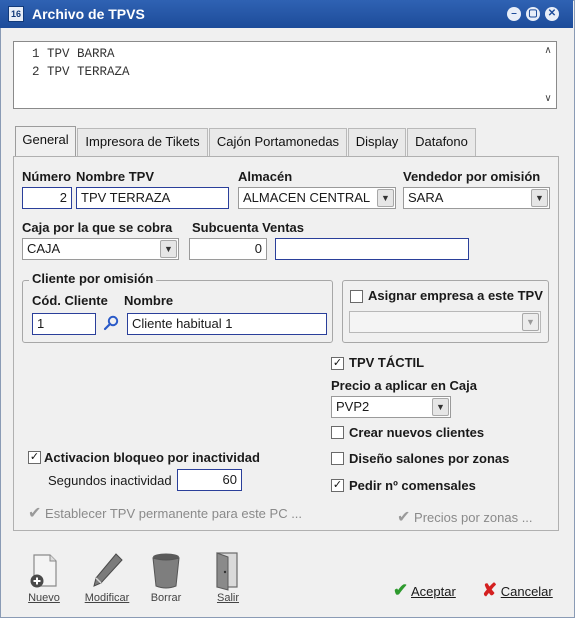 The width and height of the screenshot is (575, 618). I want to click on numero-label: Número, so click(47, 176).